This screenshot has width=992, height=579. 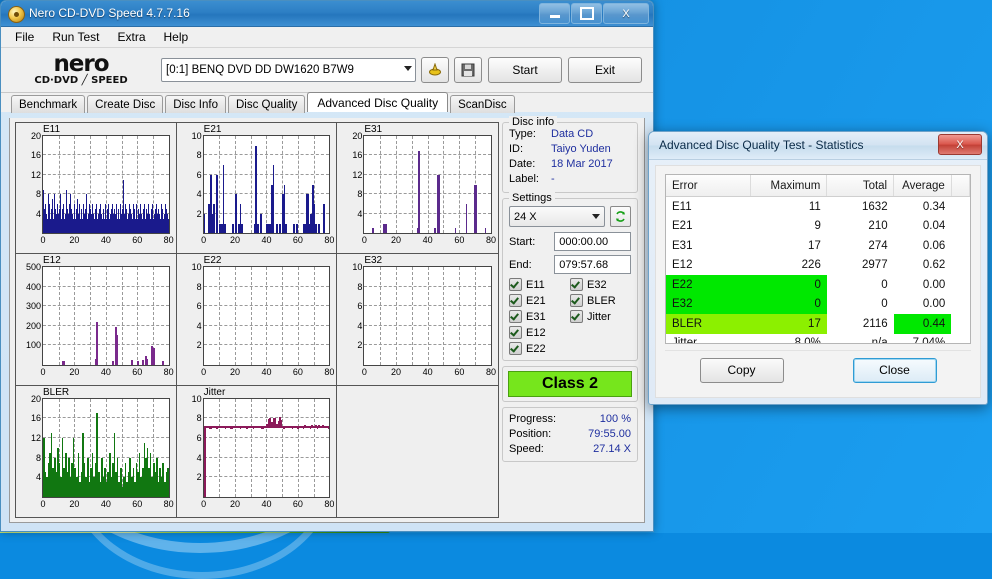 I want to click on save-button, so click(x=468, y=70).